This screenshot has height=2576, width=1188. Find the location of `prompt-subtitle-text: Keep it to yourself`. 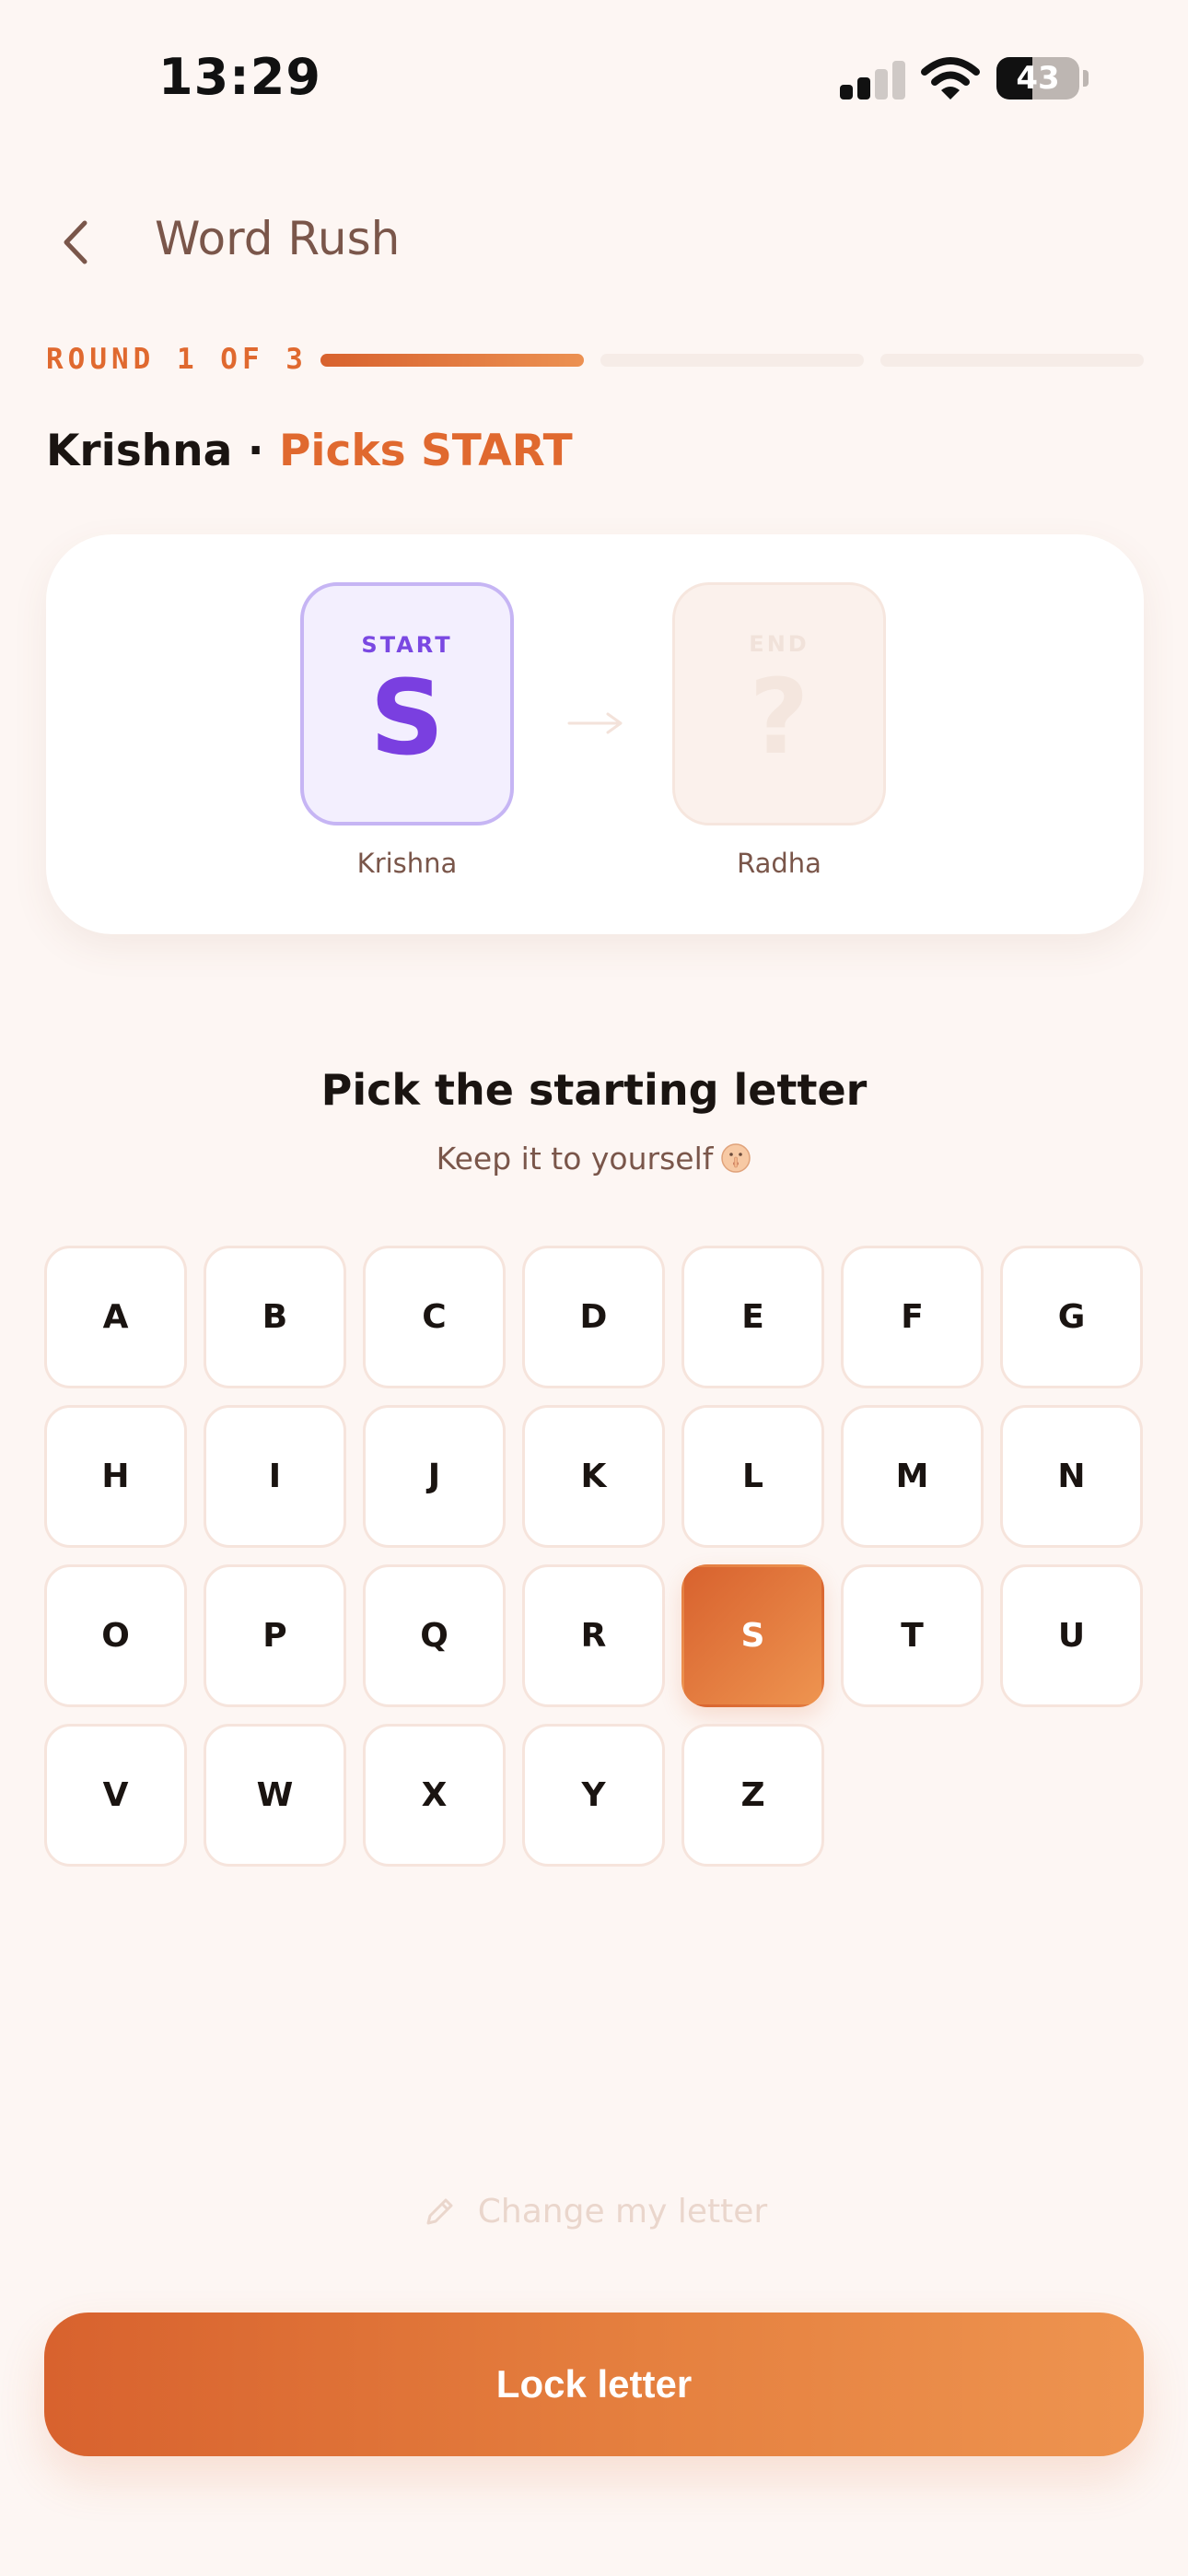

prompt-subtitle-text: Keep it to yourself is located at coordinates (575, 1159).